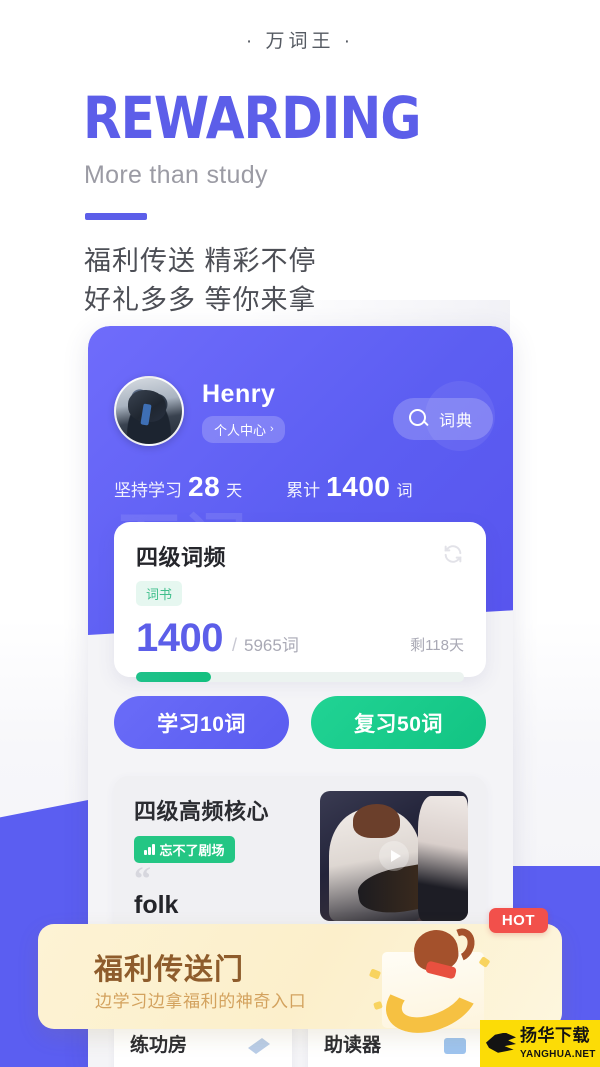  Describe the element at coordinates (261, 1047) in the screenshot. I see `dumbbell-icon` at that location.